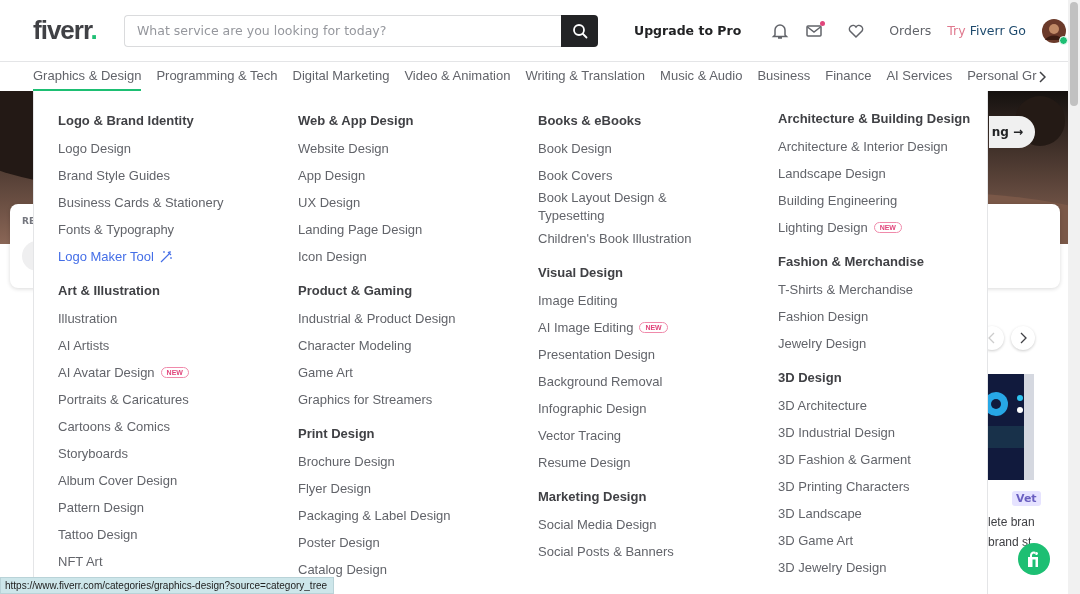 This screenshot has width=1080, height=594. Describe the element at coordinates (339, 542) in the screenshot. I see `menu-link: Poster Design` at that location.